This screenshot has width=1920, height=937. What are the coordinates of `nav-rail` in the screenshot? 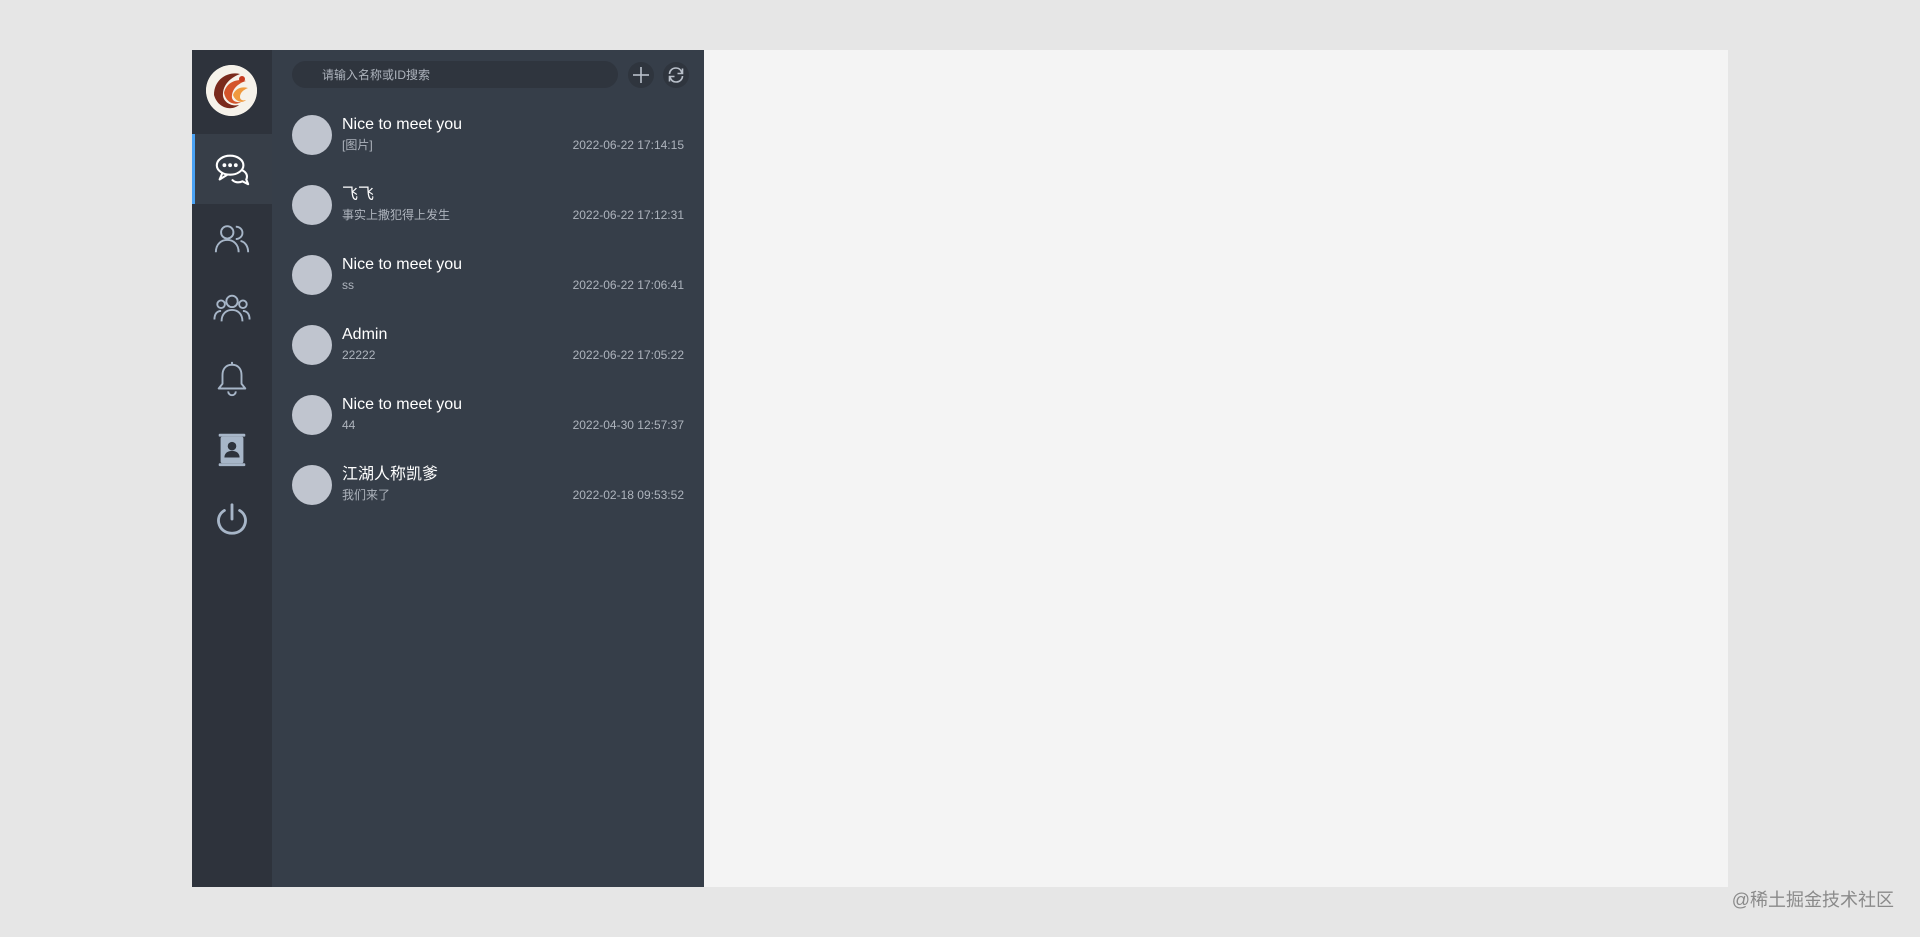 It's located at (232, 468).